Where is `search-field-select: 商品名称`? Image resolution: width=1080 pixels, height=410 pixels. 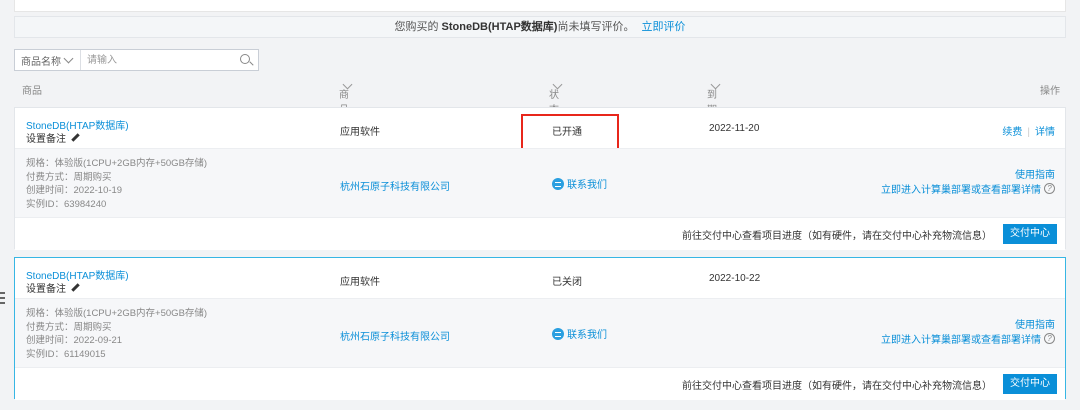 search-field-select: 商品名称 is located at coordinates (48, 60).